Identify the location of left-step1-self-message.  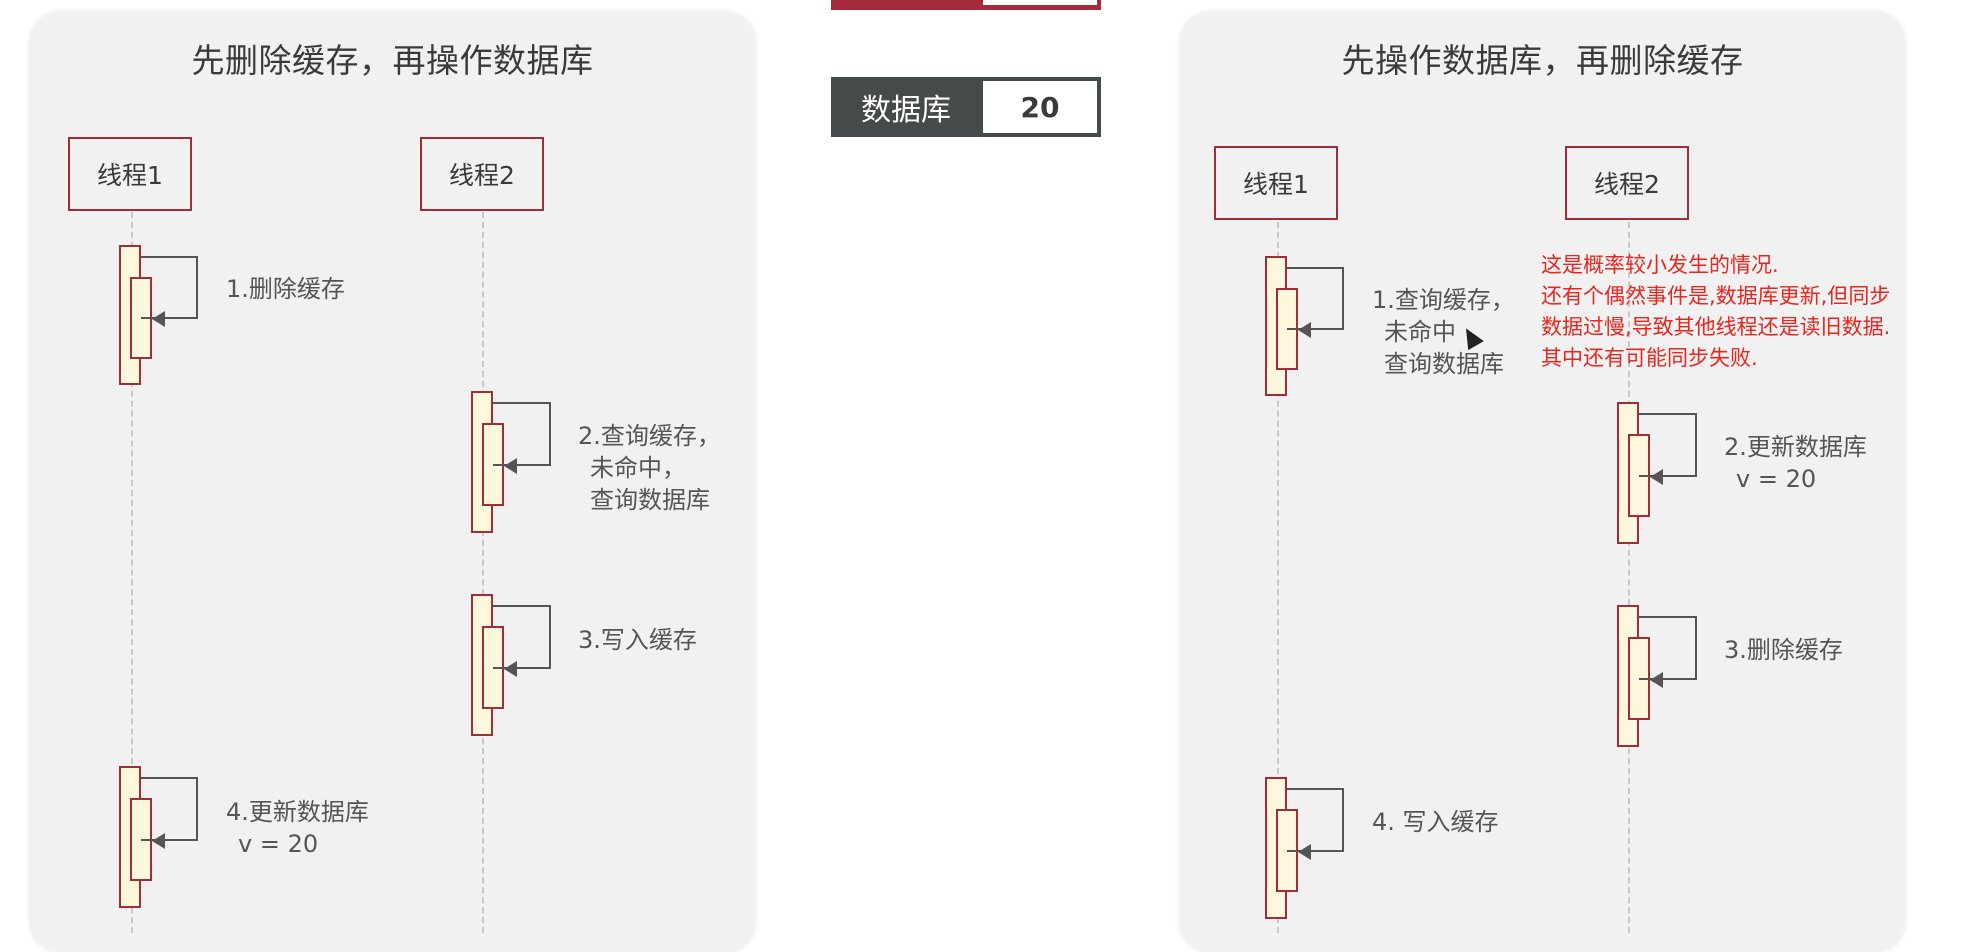
(169, 287).